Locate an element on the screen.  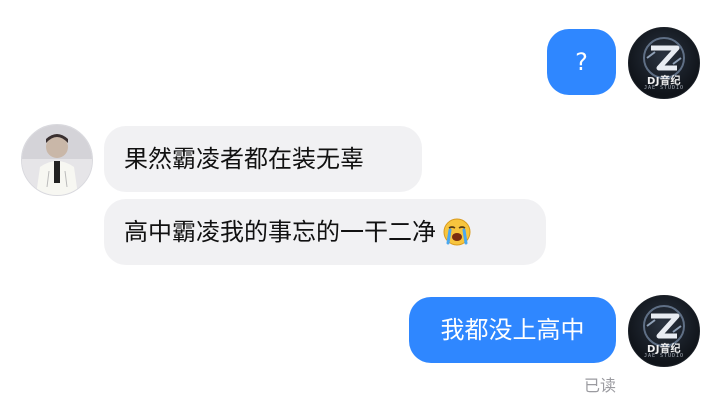
outgoing-message-bubble: ? is located at coordinates (581, 62).